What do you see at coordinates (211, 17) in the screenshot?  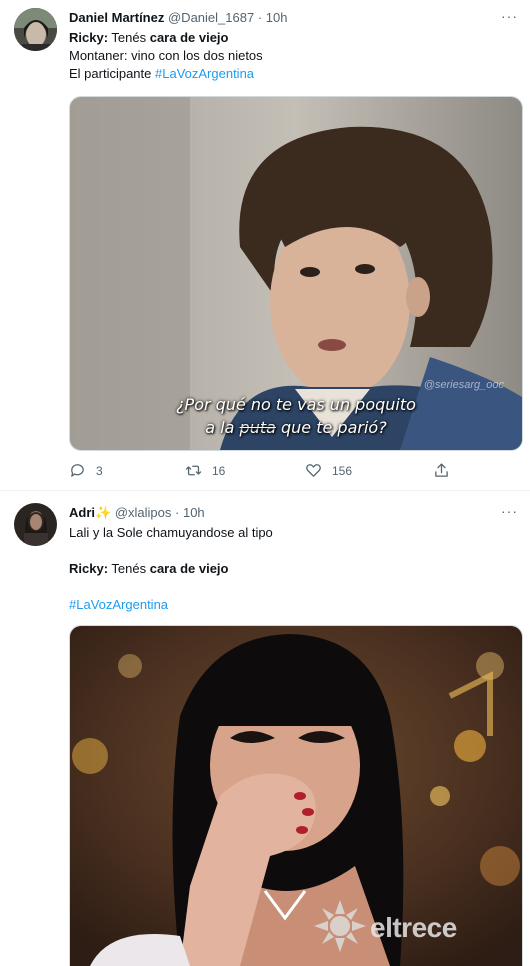 I see `handle: @Daniel_1687` at bounding box center [211, 17].